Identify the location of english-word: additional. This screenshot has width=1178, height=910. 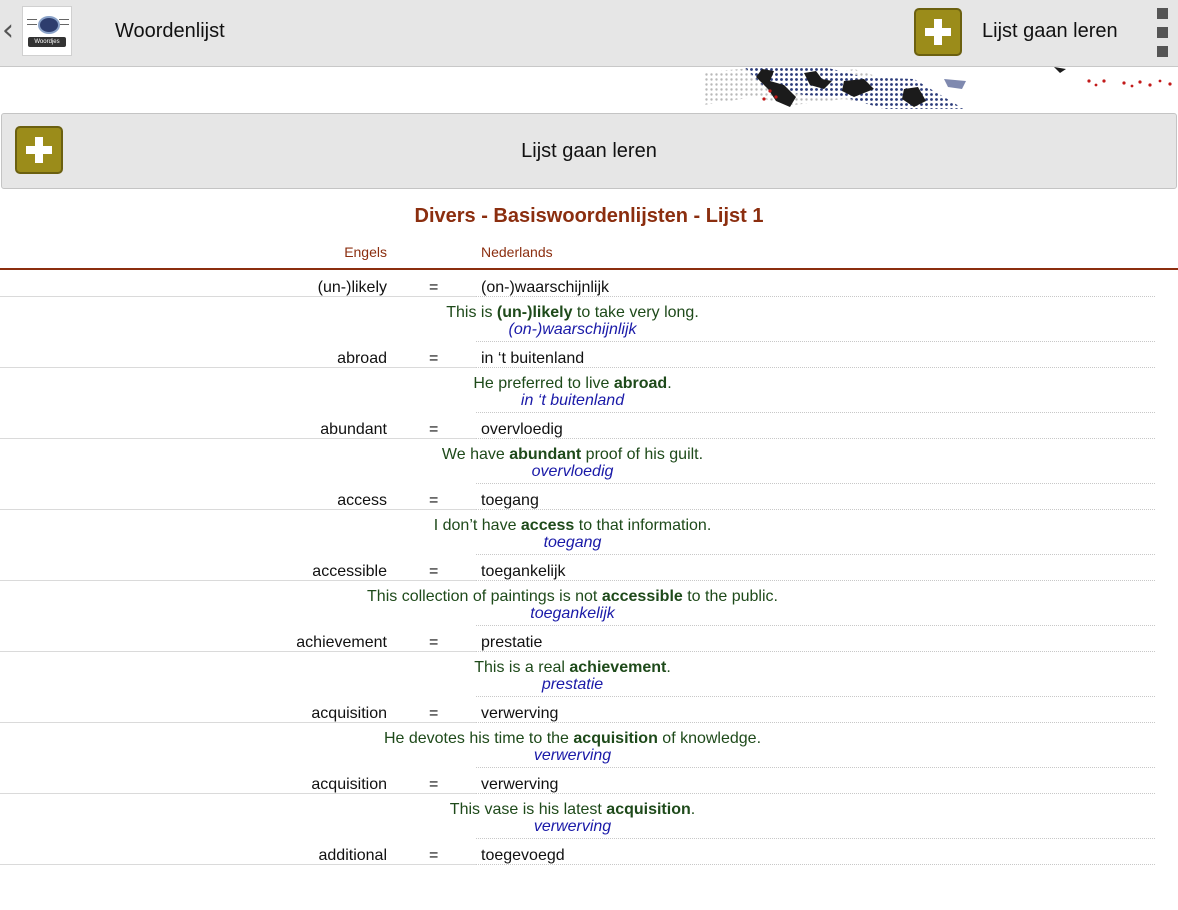
(353, 855).